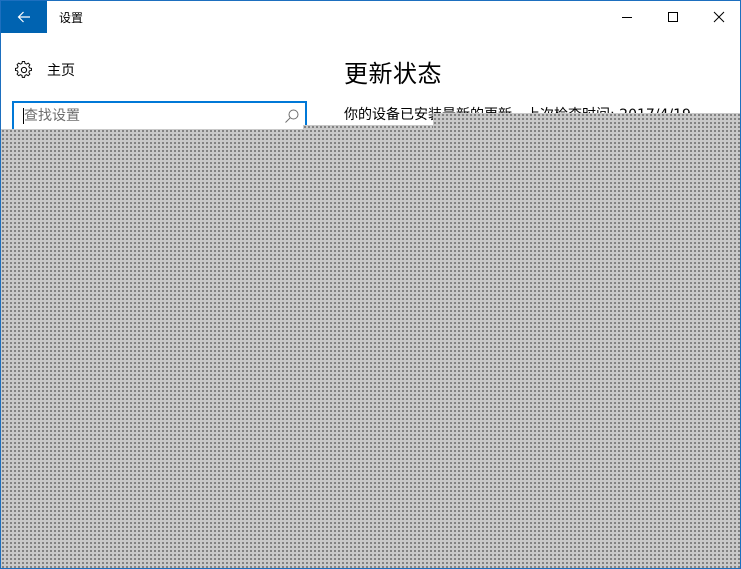 This screenshot has height=569, width=741. Describe the element at coordinates (393, 74) in the screenshot. I see `page-title: 更新状态` at that location.